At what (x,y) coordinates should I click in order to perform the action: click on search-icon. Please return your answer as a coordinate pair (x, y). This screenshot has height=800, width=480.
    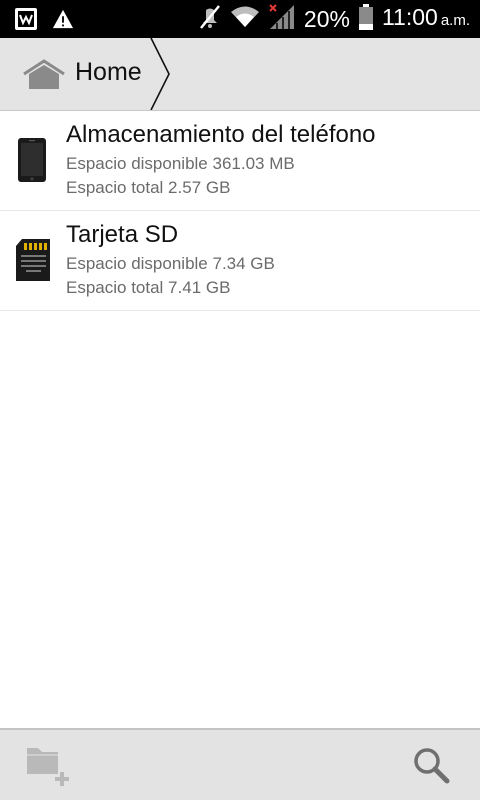
    Looking at the image, I should click on (432, 766).